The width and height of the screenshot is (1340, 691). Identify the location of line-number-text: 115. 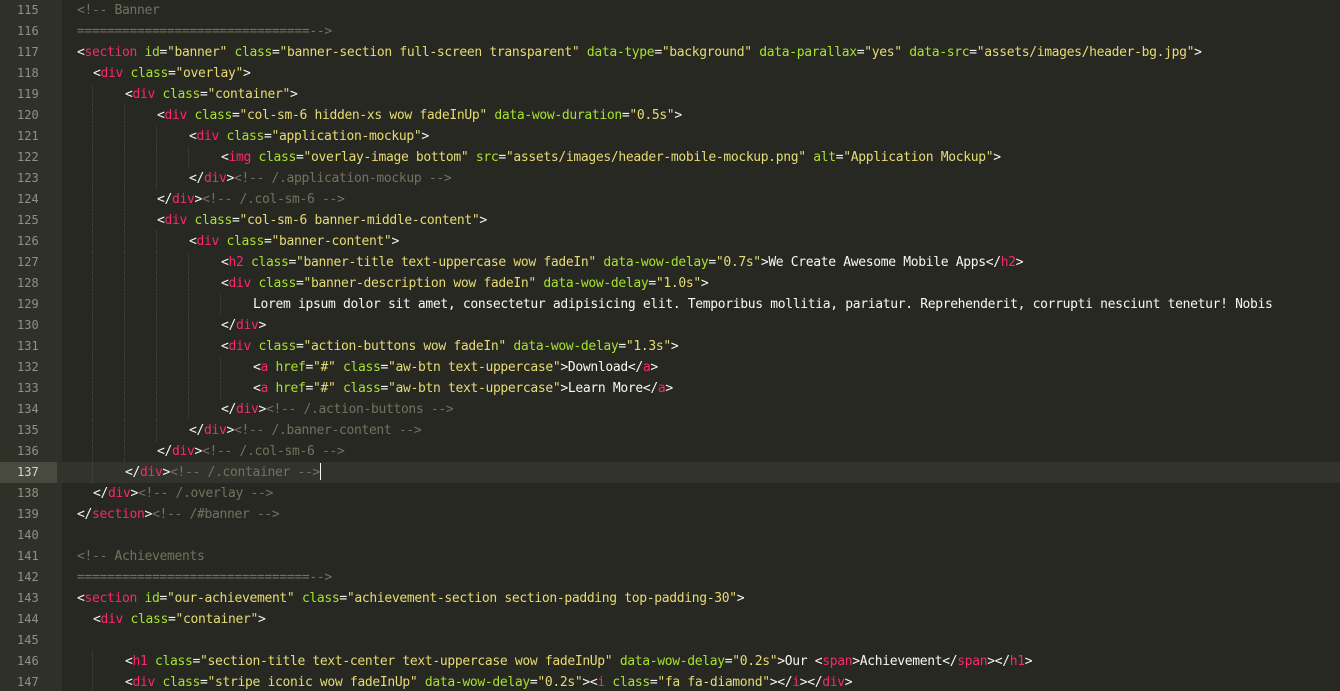
(28, 10).